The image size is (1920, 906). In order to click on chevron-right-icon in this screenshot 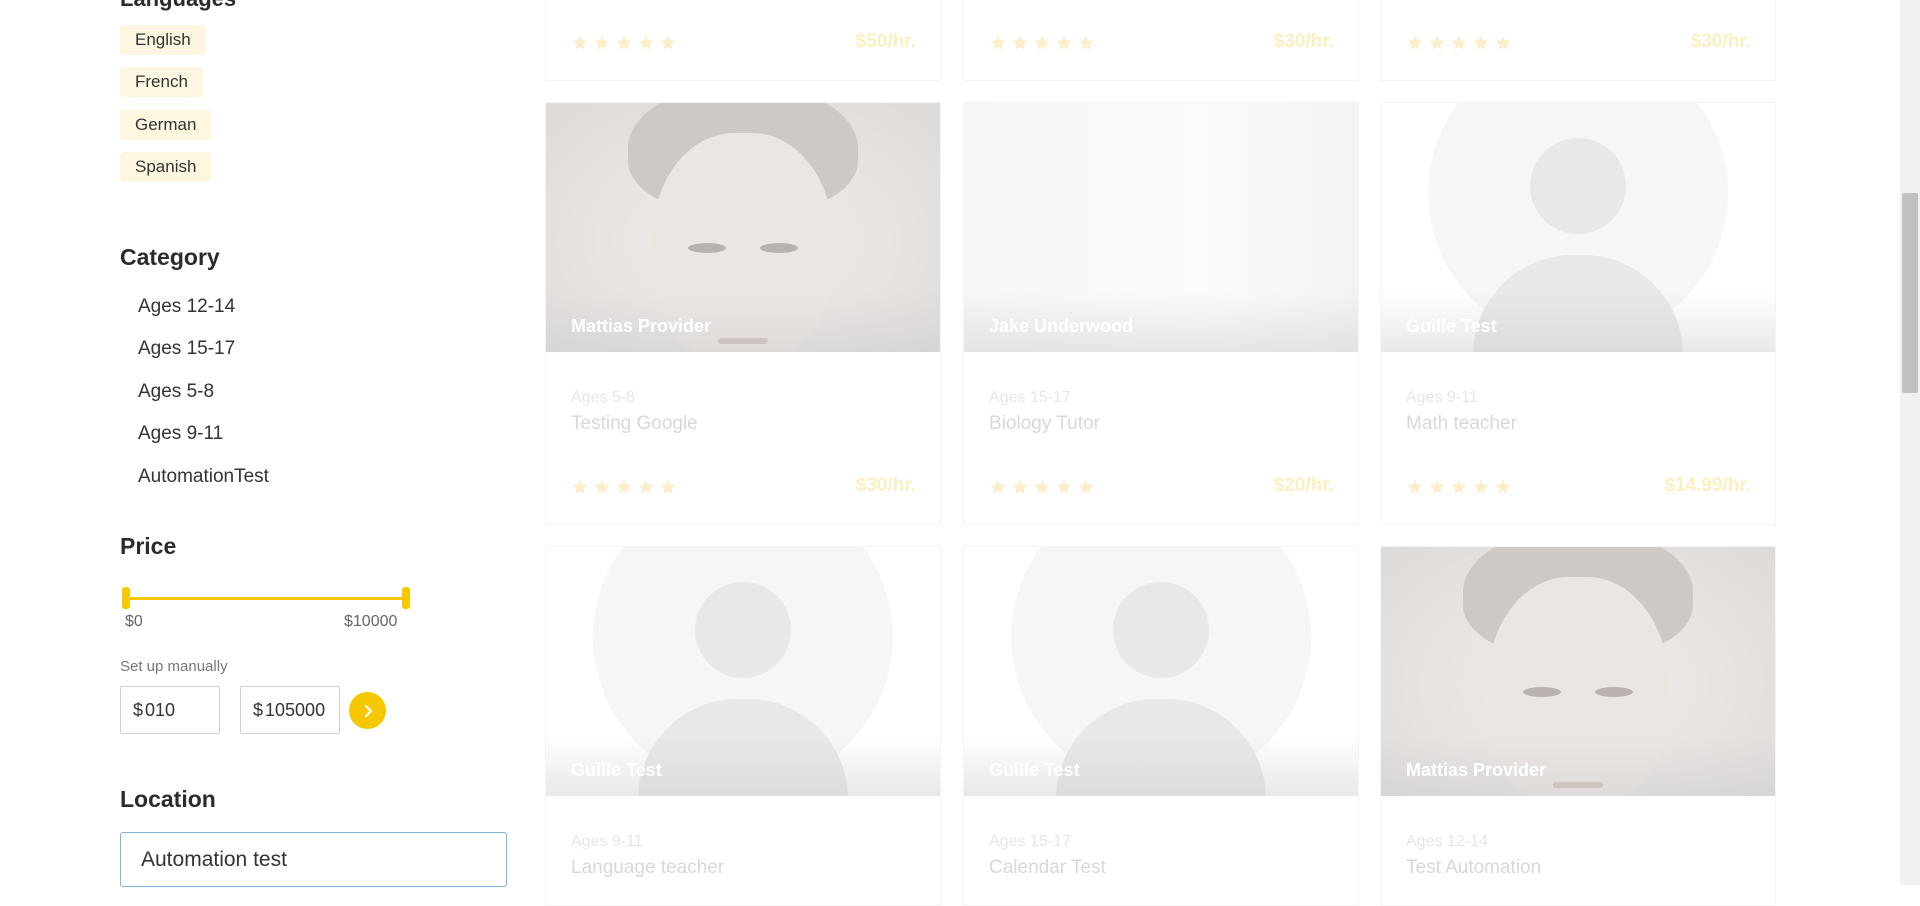, I will do `click(368, 710)`.